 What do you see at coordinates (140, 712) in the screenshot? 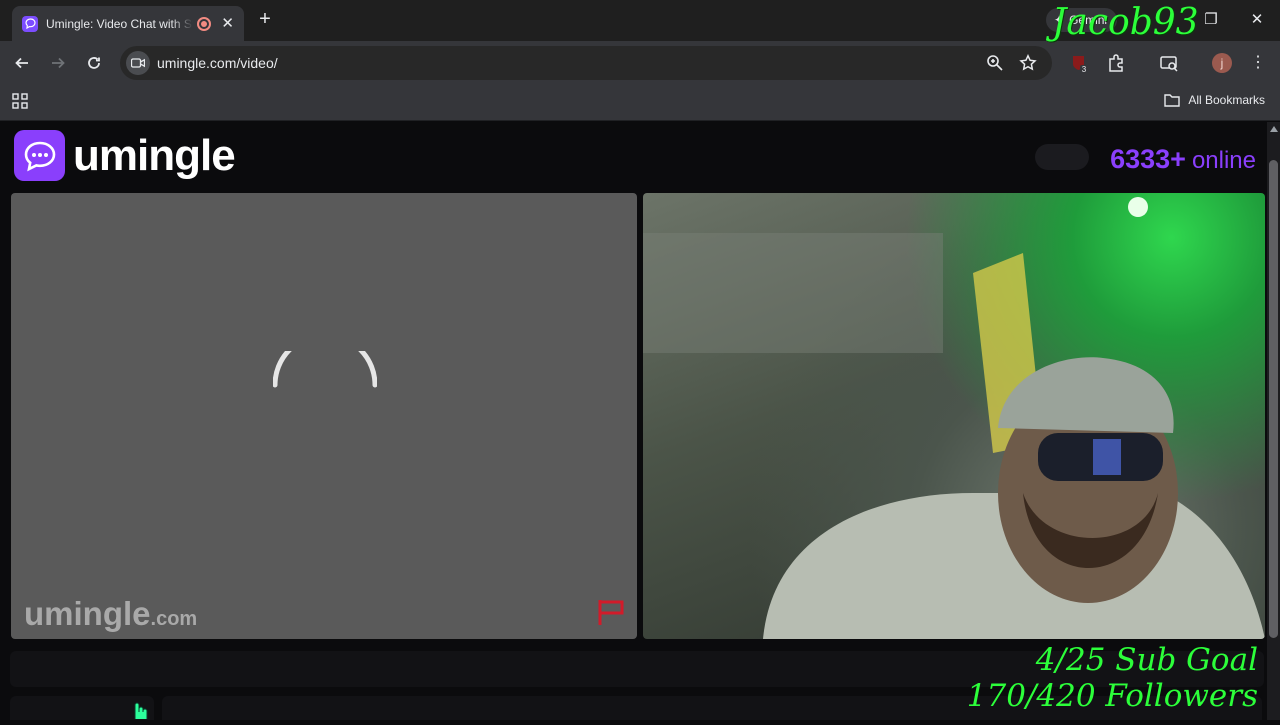
I see `hand-cursor-icon` at bounding box center [140, 712].